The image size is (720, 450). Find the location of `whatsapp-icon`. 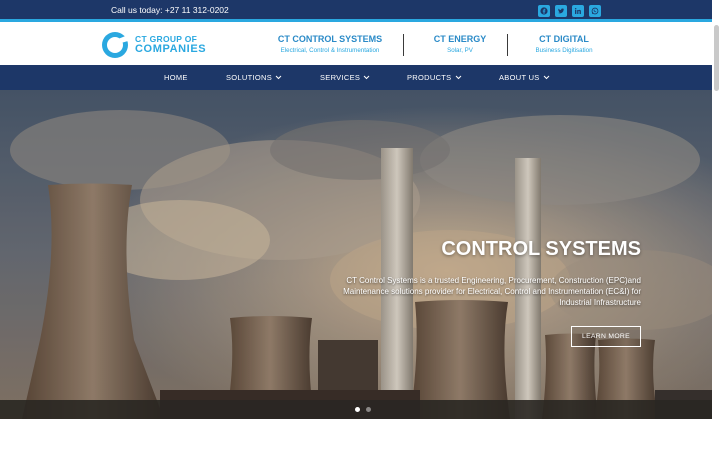

whatsapp-icon is located at coordinates (595, 11).